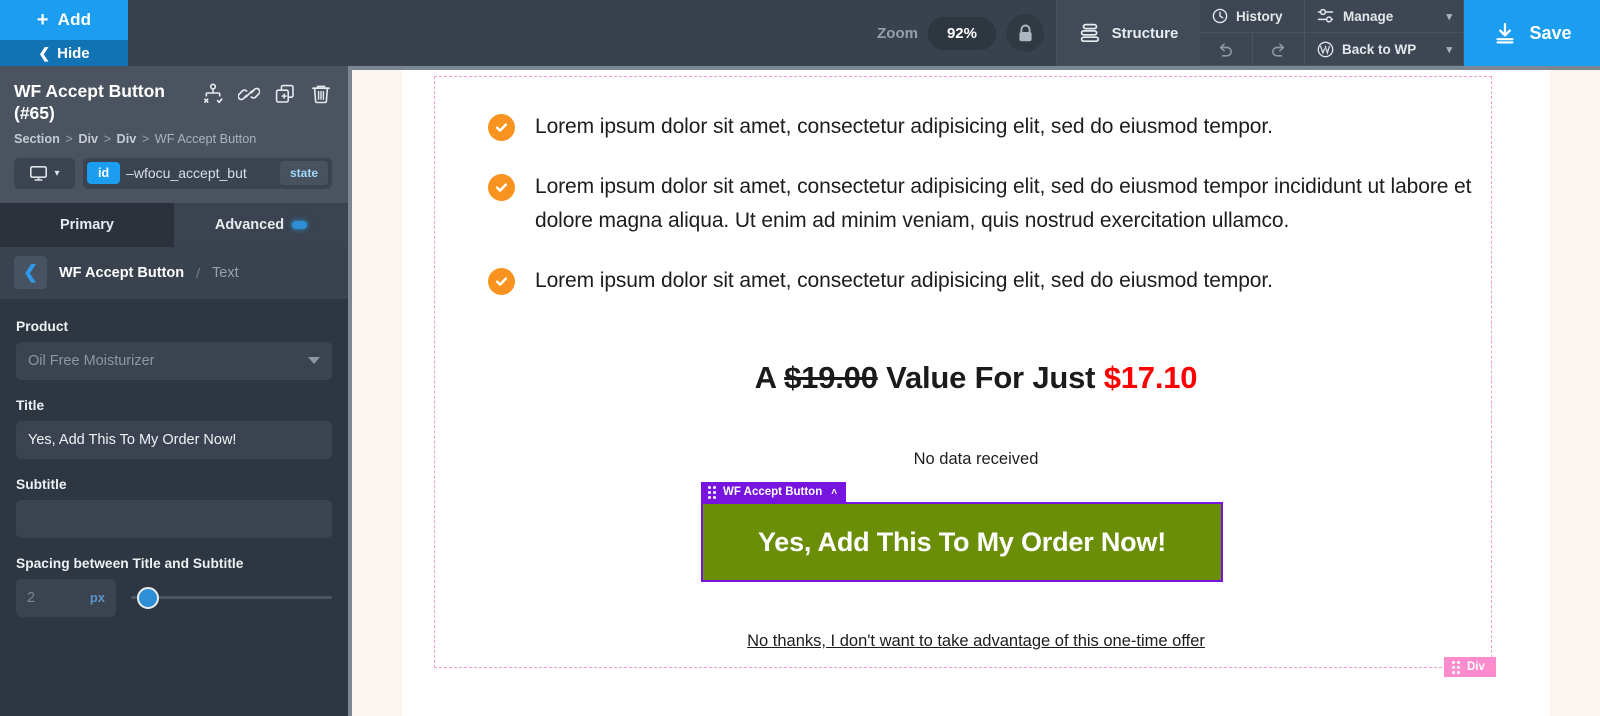  Describe the element at coordinates (249, 96) in the screenshot. I see `link-icon` at that location.